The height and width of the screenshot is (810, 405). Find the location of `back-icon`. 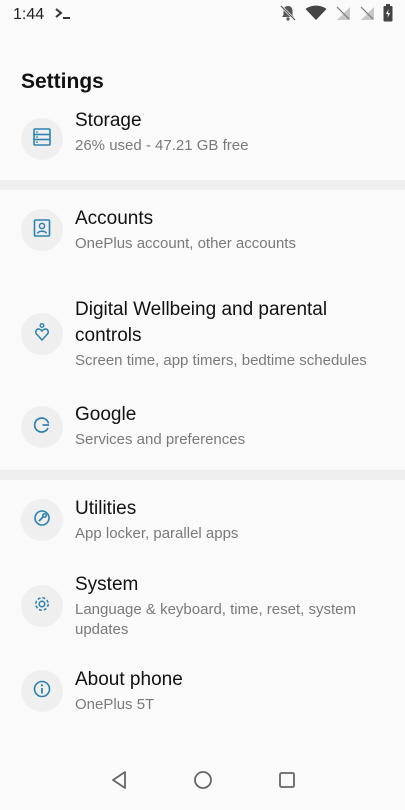

back-icon is located at coordinates (119, 782).